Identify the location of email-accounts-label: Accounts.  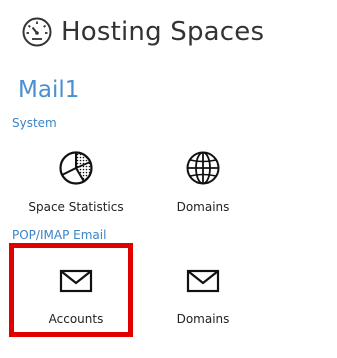
(76, 319).